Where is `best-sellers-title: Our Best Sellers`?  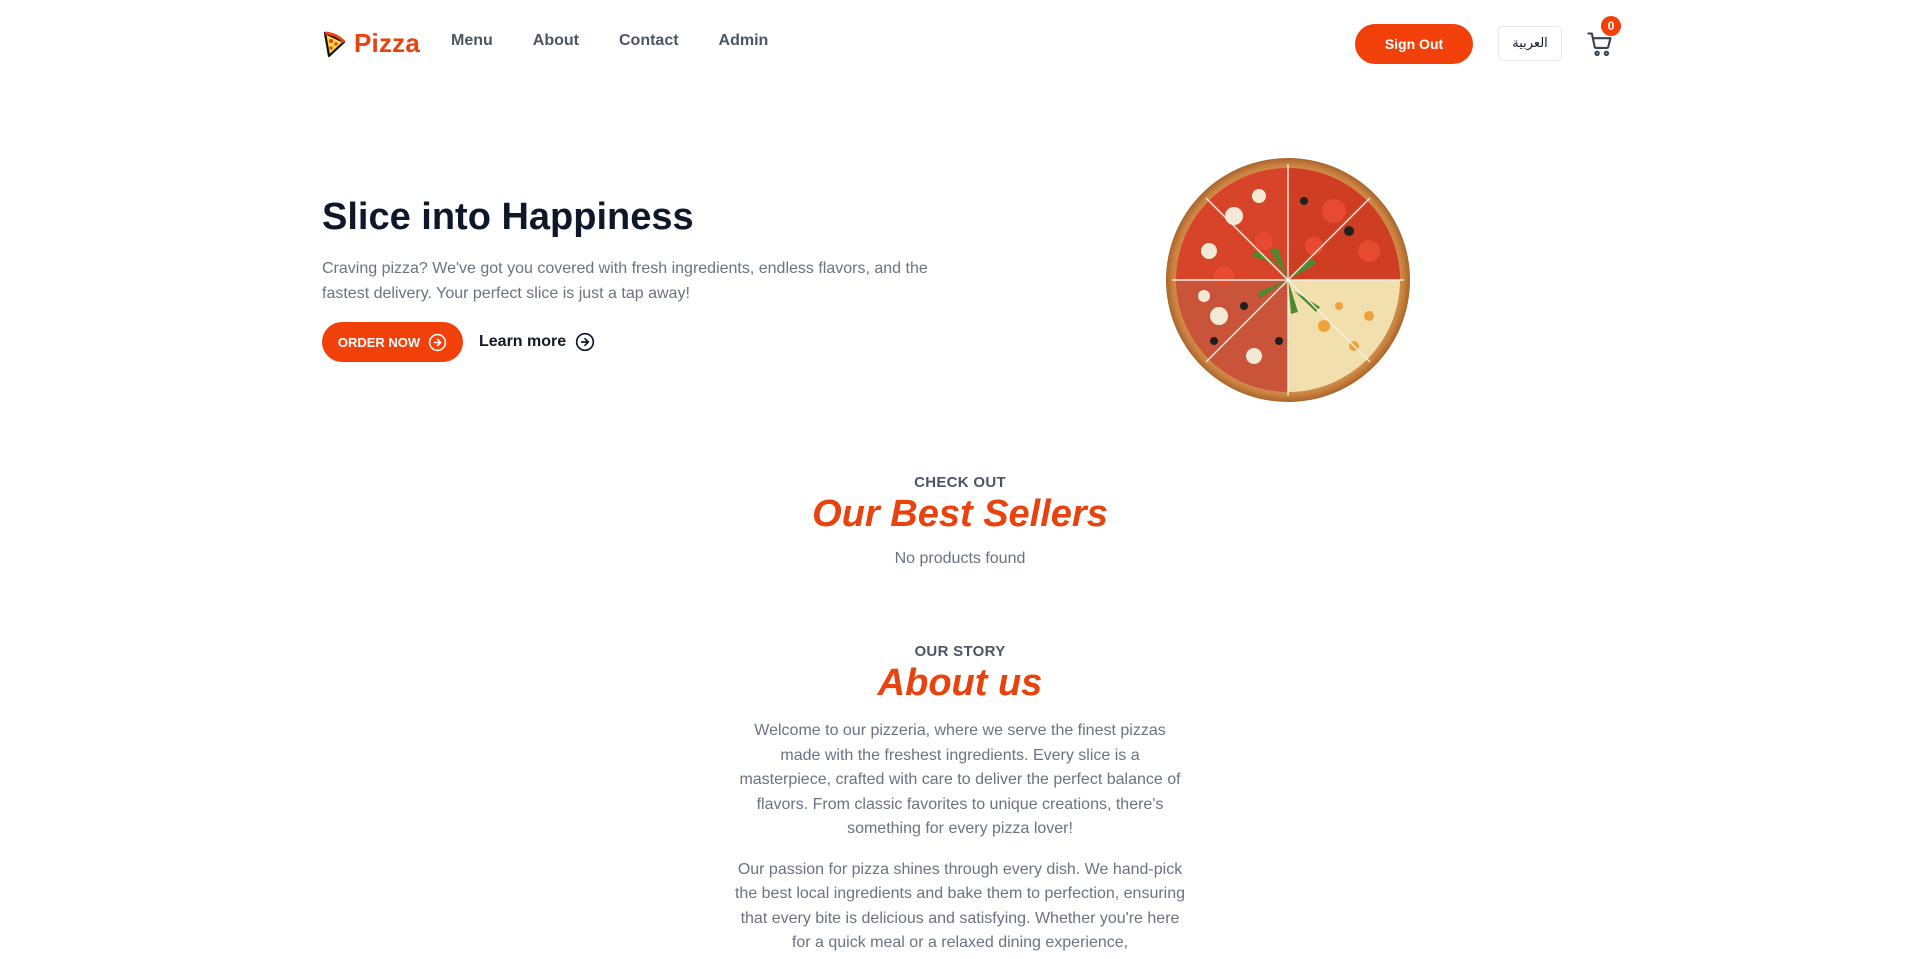
best-sellers-title: Our Best Sellers is located at coordinates (960, 514).